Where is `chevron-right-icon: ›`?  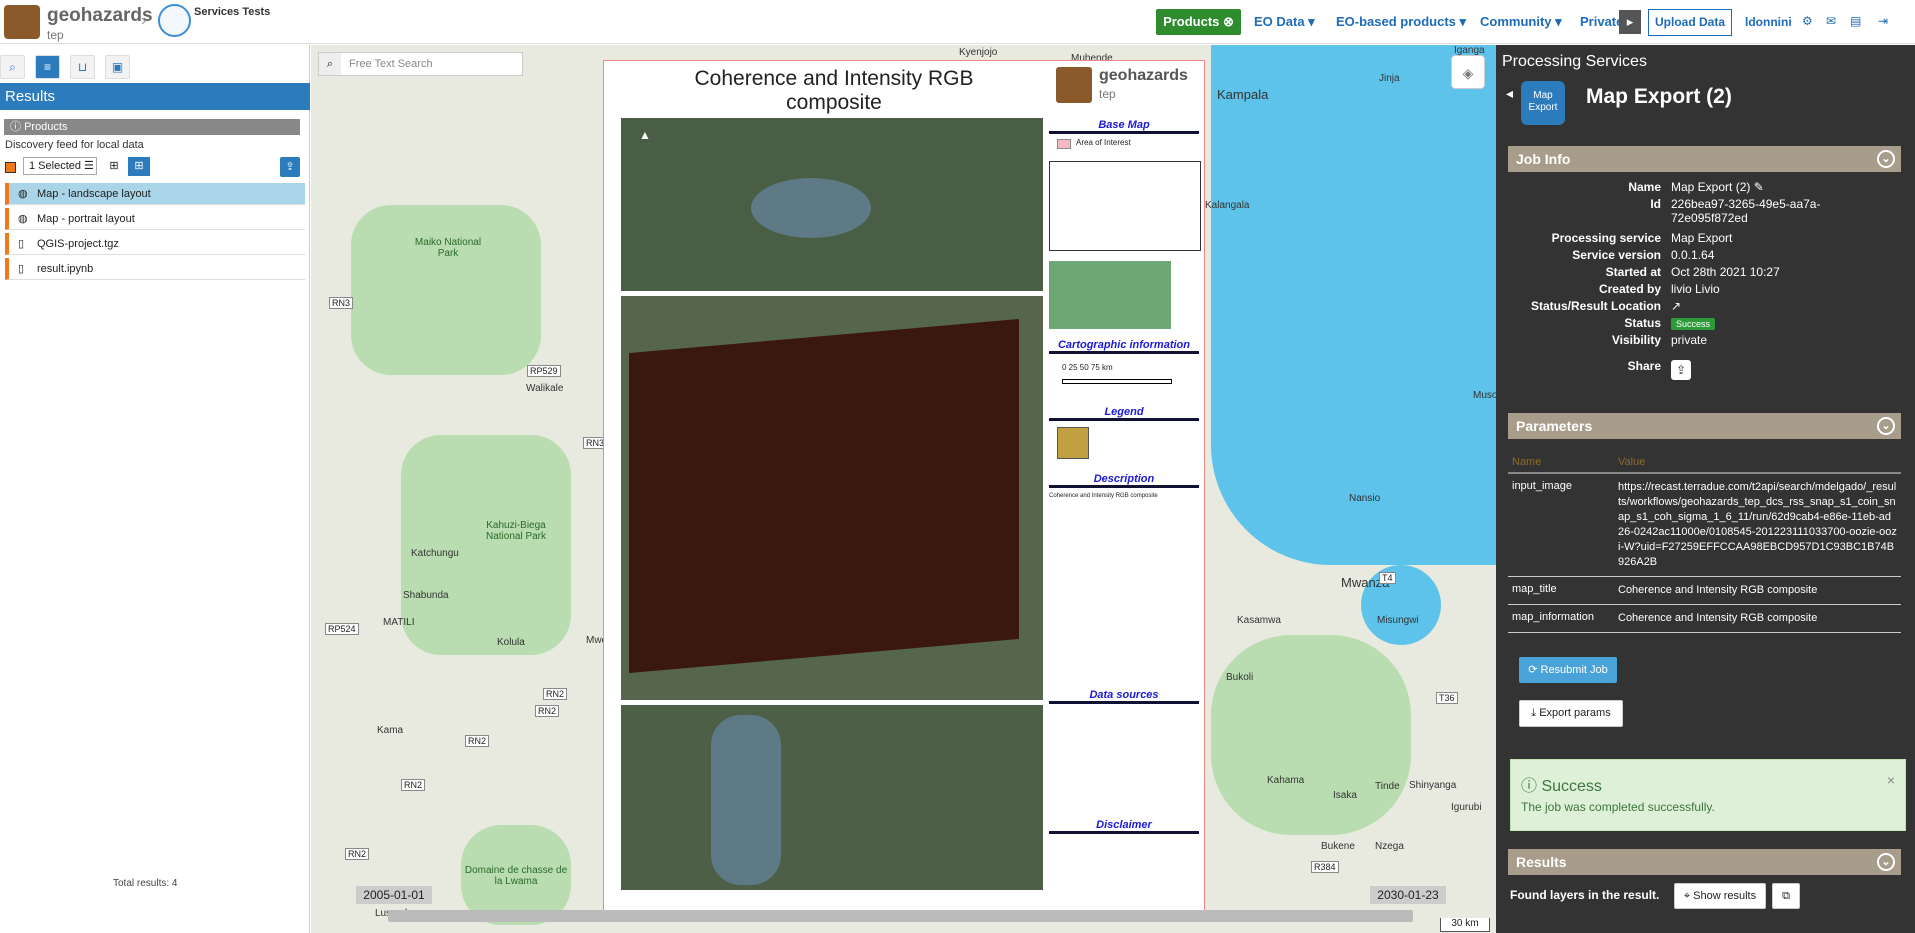
chevron-right-icon: › is located at coordinates (144, 20).